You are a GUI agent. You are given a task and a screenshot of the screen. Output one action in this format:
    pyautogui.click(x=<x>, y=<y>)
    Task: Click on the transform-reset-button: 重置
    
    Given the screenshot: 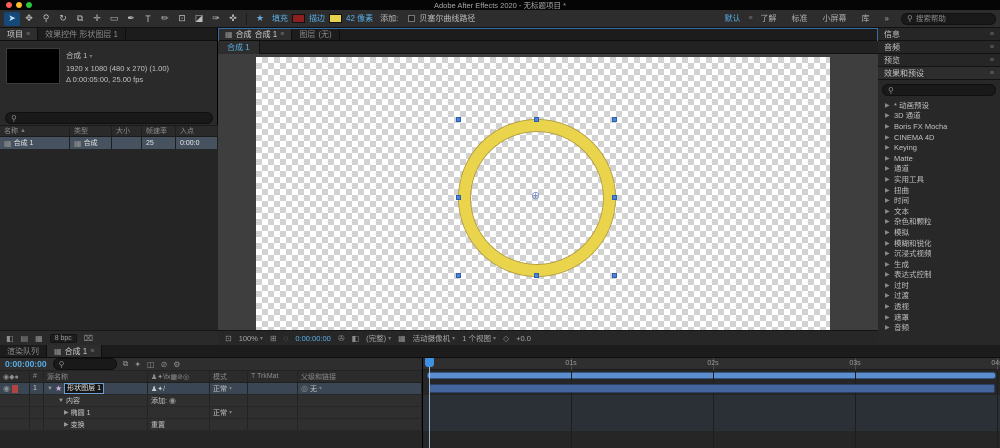 What is the action you would take?
    pyautogui.click(x=179, y=424)
    